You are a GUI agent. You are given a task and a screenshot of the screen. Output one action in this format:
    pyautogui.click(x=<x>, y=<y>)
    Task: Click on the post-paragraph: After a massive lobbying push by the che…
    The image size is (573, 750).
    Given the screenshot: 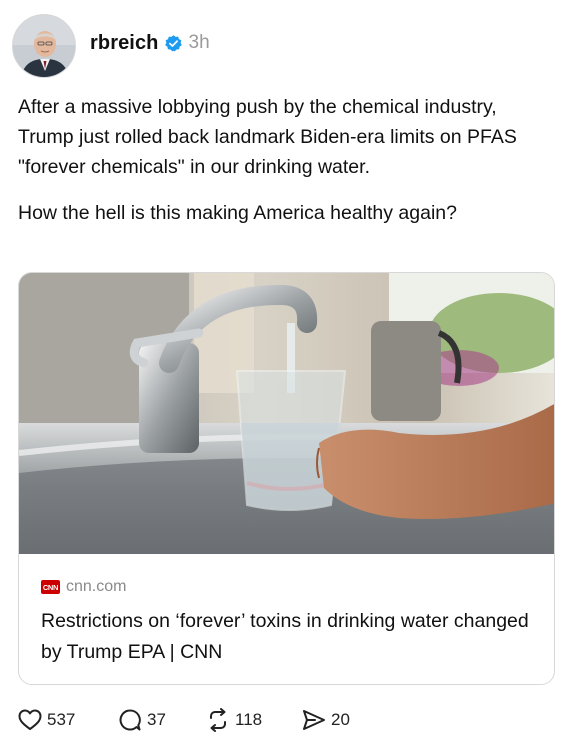 What is the action you would take?
    pyautogui.click(x=267, y=137)
    